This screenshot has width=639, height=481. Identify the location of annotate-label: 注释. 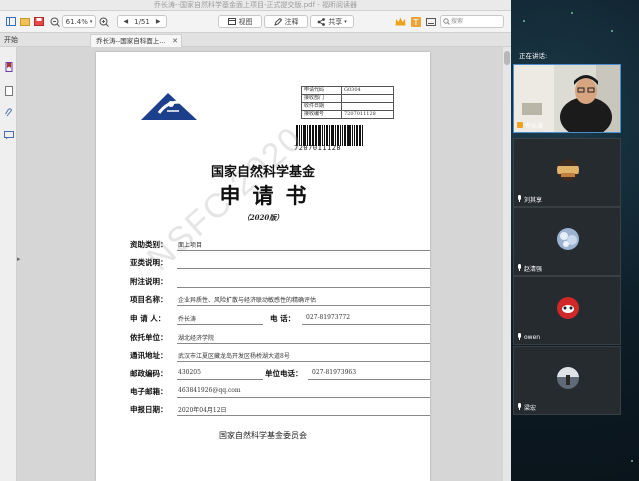
(291, 21).